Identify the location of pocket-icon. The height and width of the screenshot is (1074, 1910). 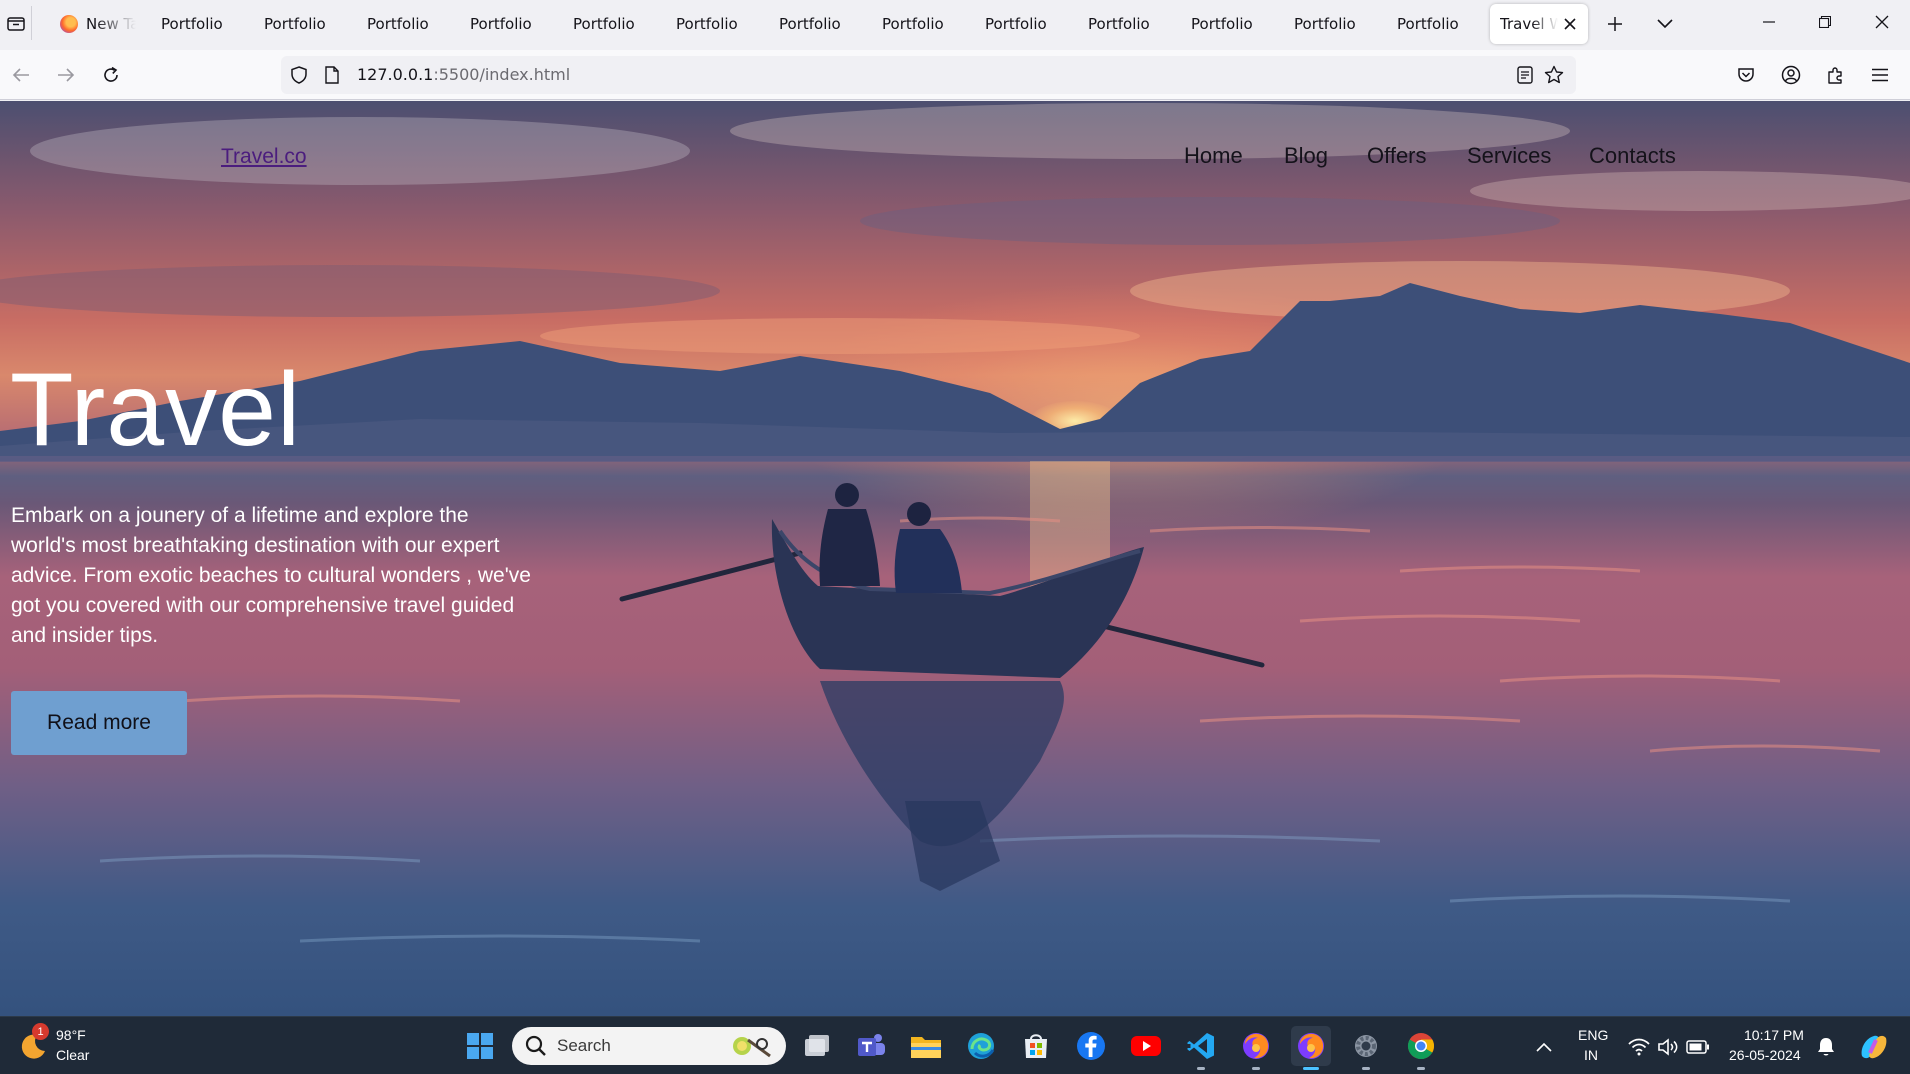
(1746, 75).